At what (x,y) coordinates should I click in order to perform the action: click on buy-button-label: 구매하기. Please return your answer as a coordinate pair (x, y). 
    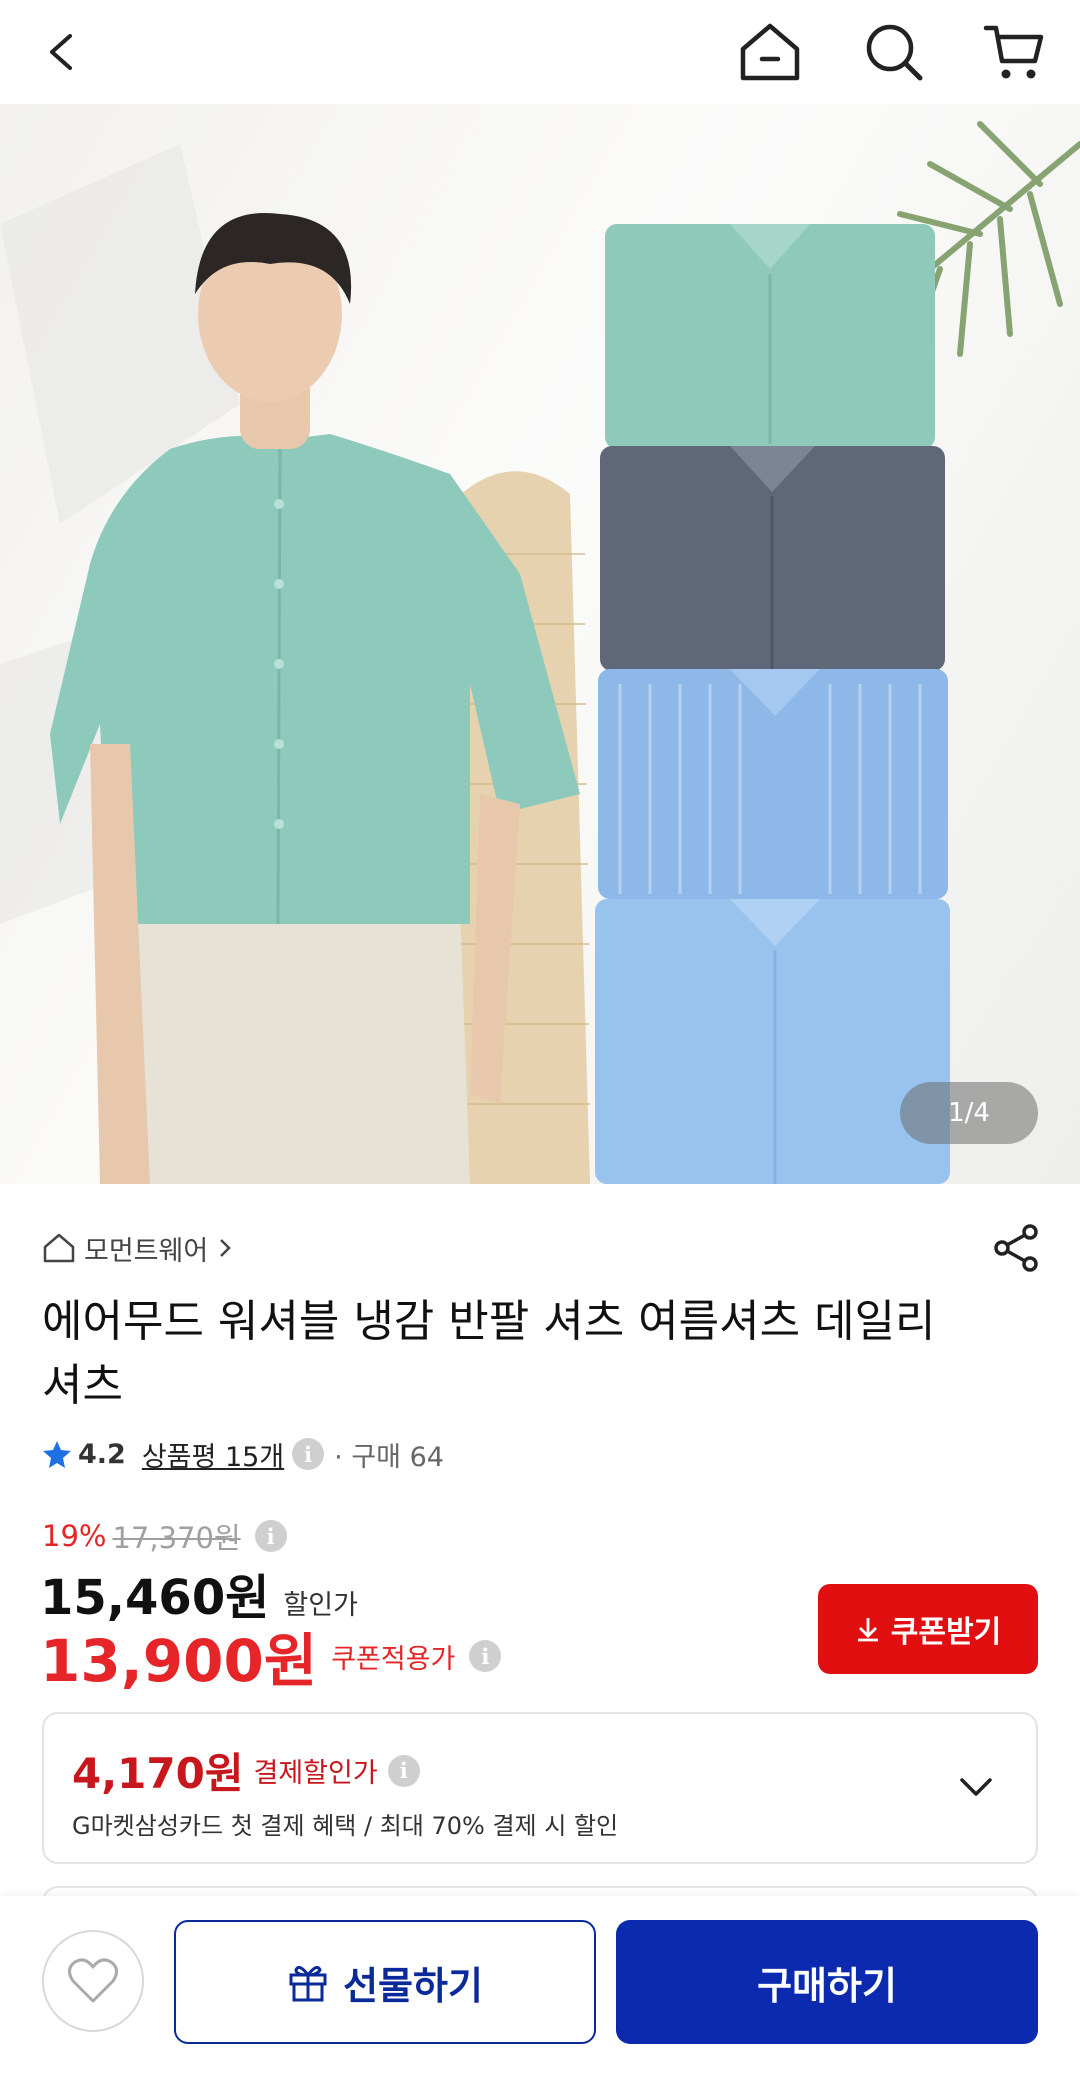
    Looking at the image, I should click on (827, 1986).